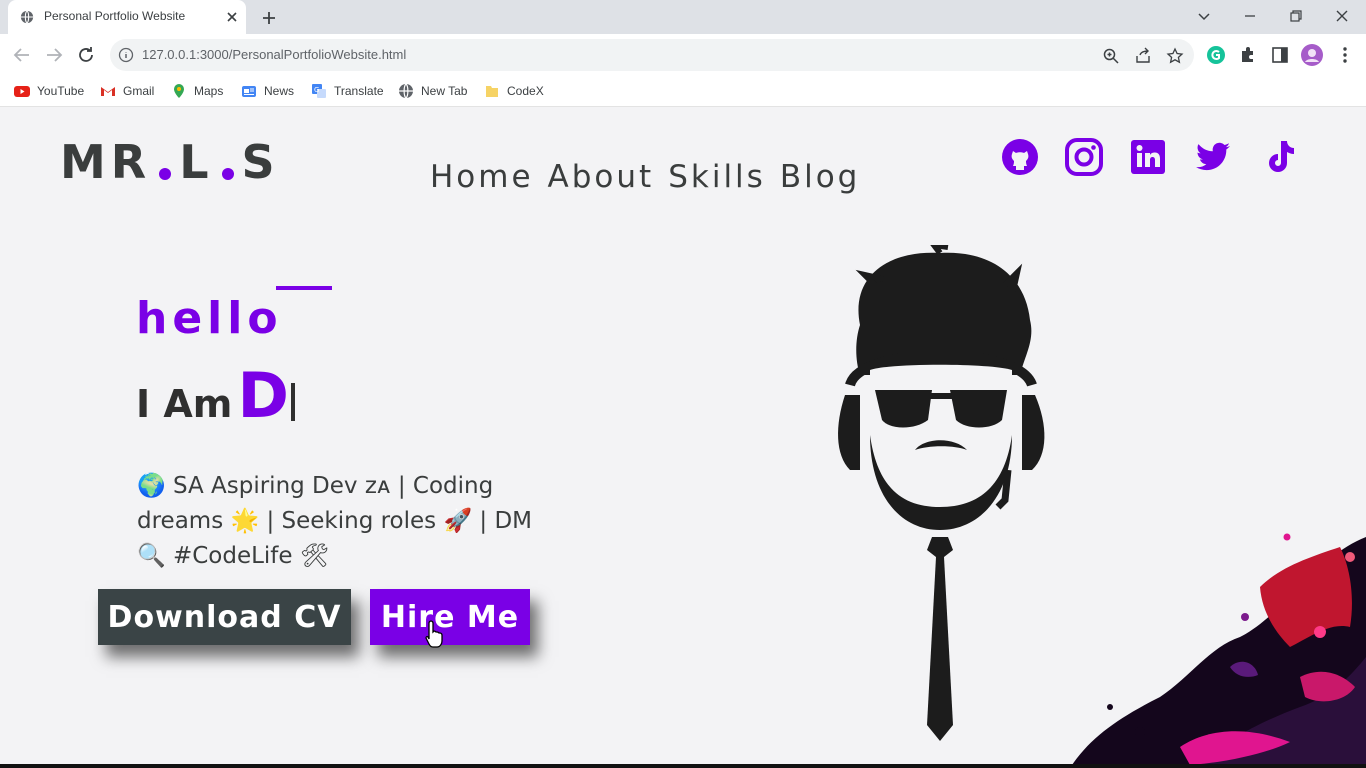  Describe the element at coordinates (316, 90) in the screenshot. I see `svg-text: G` at that location.